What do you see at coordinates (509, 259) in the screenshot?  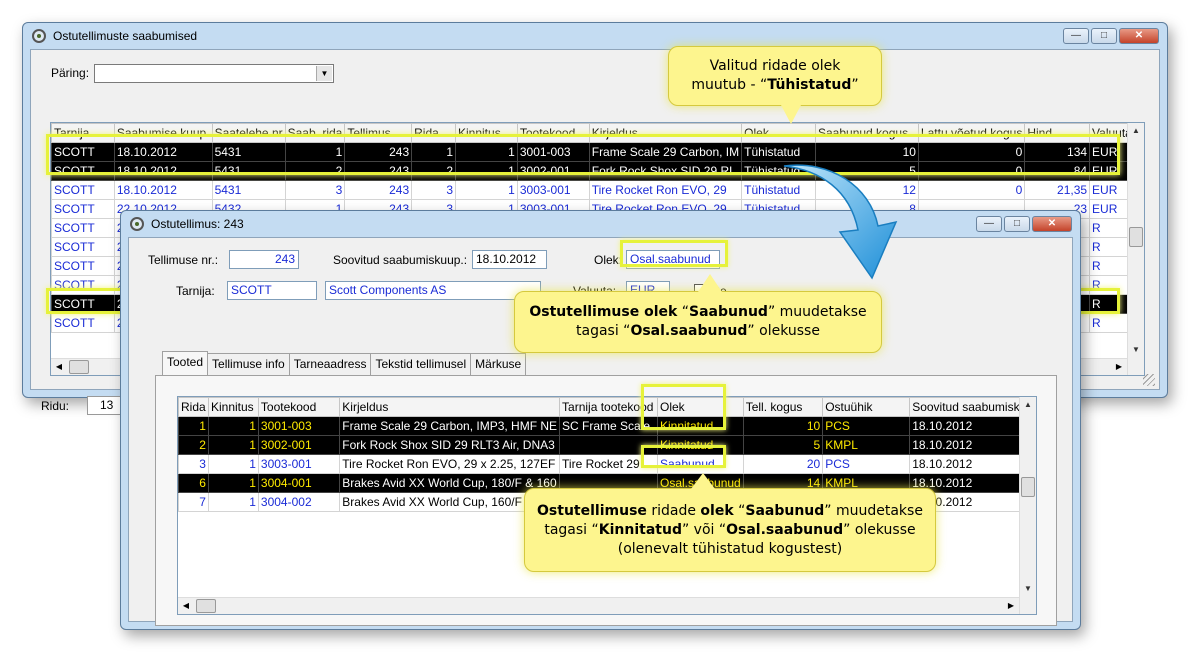 I see `desired-date-field: 18.10.2012` at bounding box center [509, 259].